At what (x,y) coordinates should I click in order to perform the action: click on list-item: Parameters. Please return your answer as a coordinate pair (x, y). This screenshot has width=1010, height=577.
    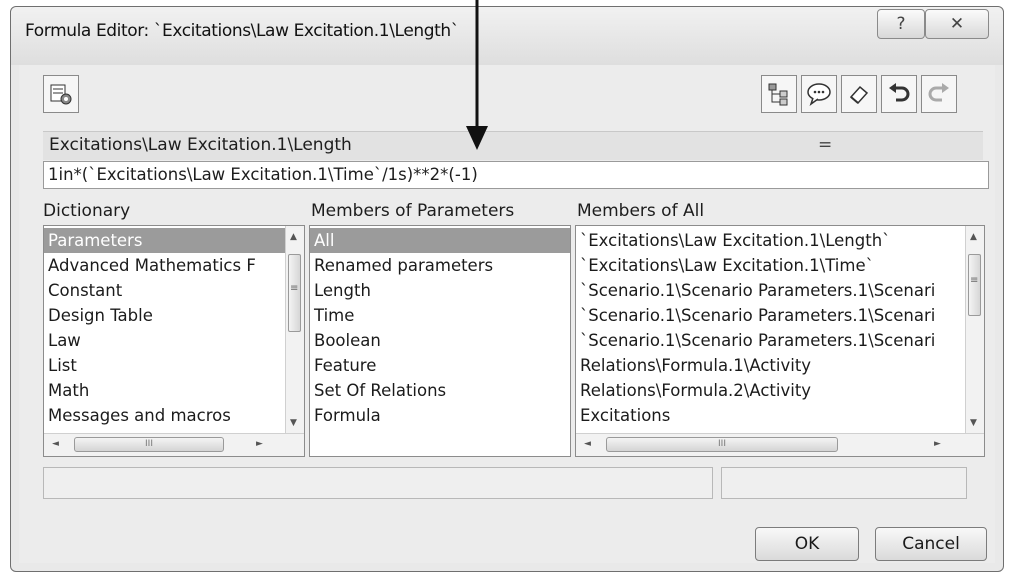
    Looking at the image, I should click on (165, 240).